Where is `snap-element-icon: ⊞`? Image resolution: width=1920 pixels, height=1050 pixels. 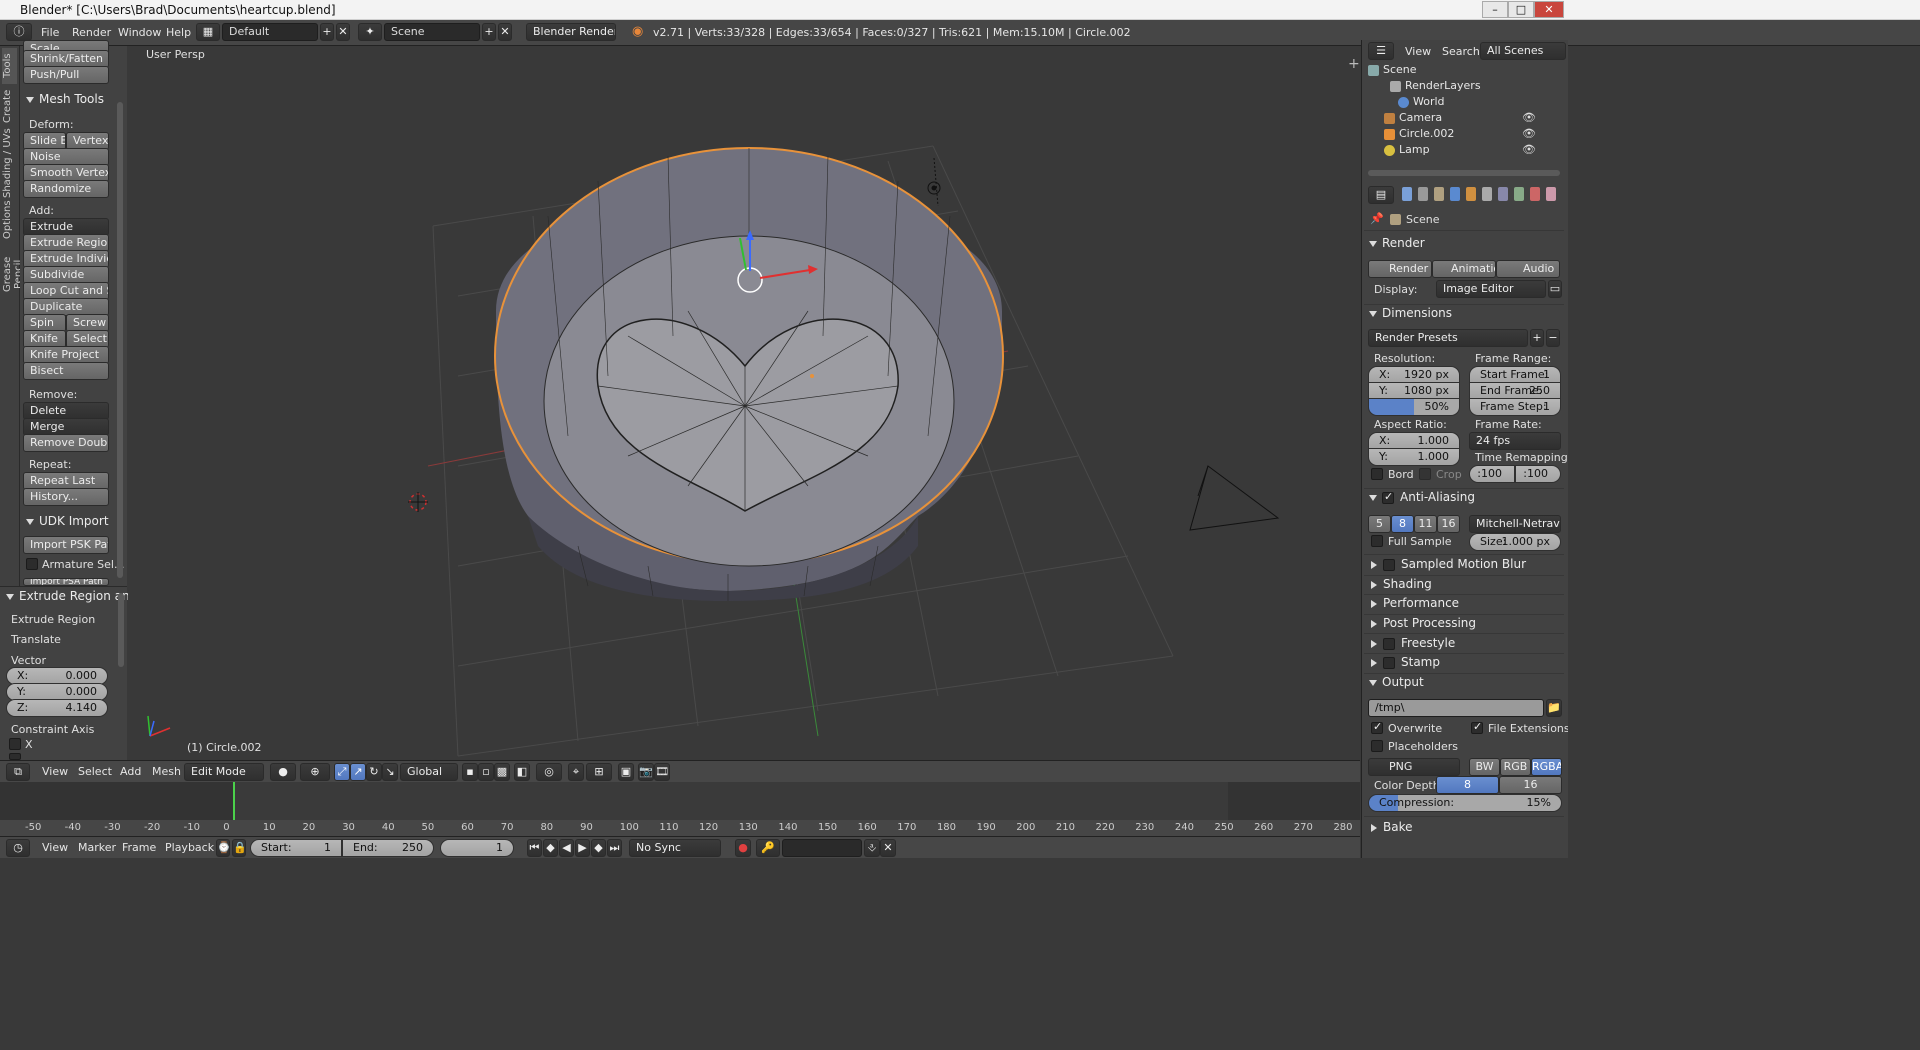
snap-element-icon: ⊞ is located at coordinates (599, 772).